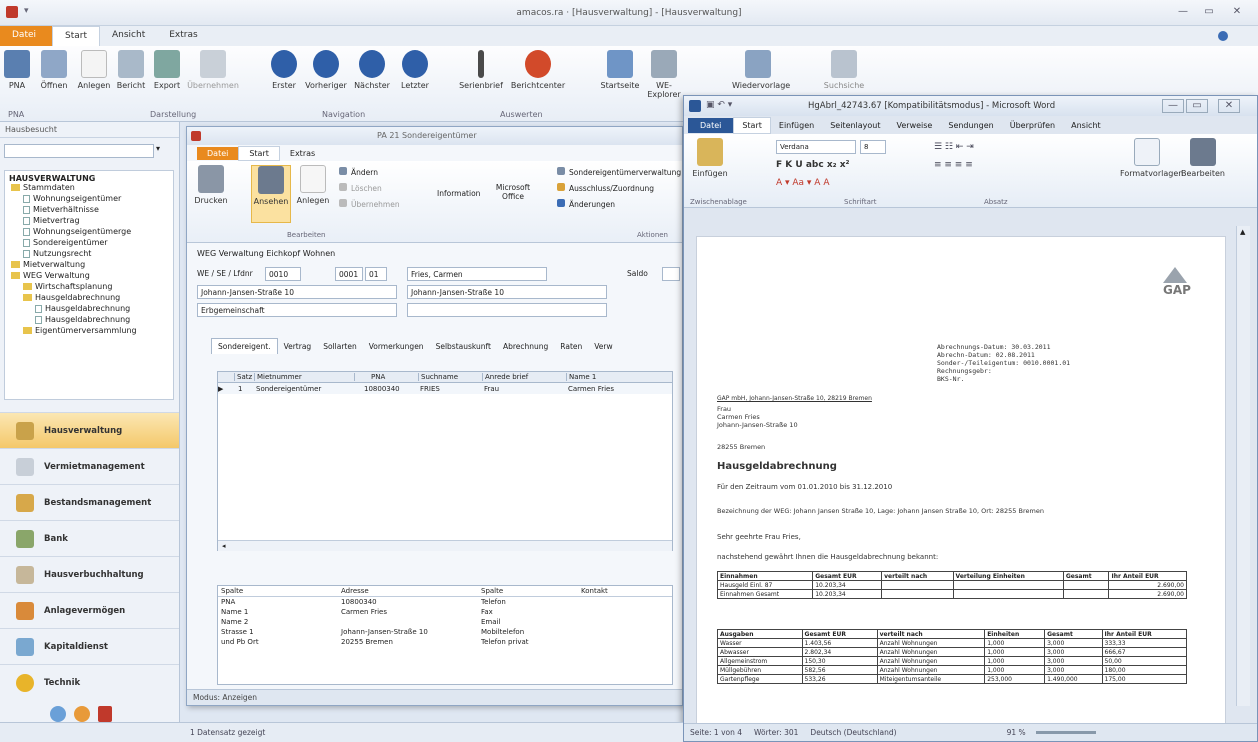 The height and width of the screenshot is (742, 1258). Describe the element at coordinates (477, 274) in the screenshot. I see `name-field: Fries, Carmen` at that location.